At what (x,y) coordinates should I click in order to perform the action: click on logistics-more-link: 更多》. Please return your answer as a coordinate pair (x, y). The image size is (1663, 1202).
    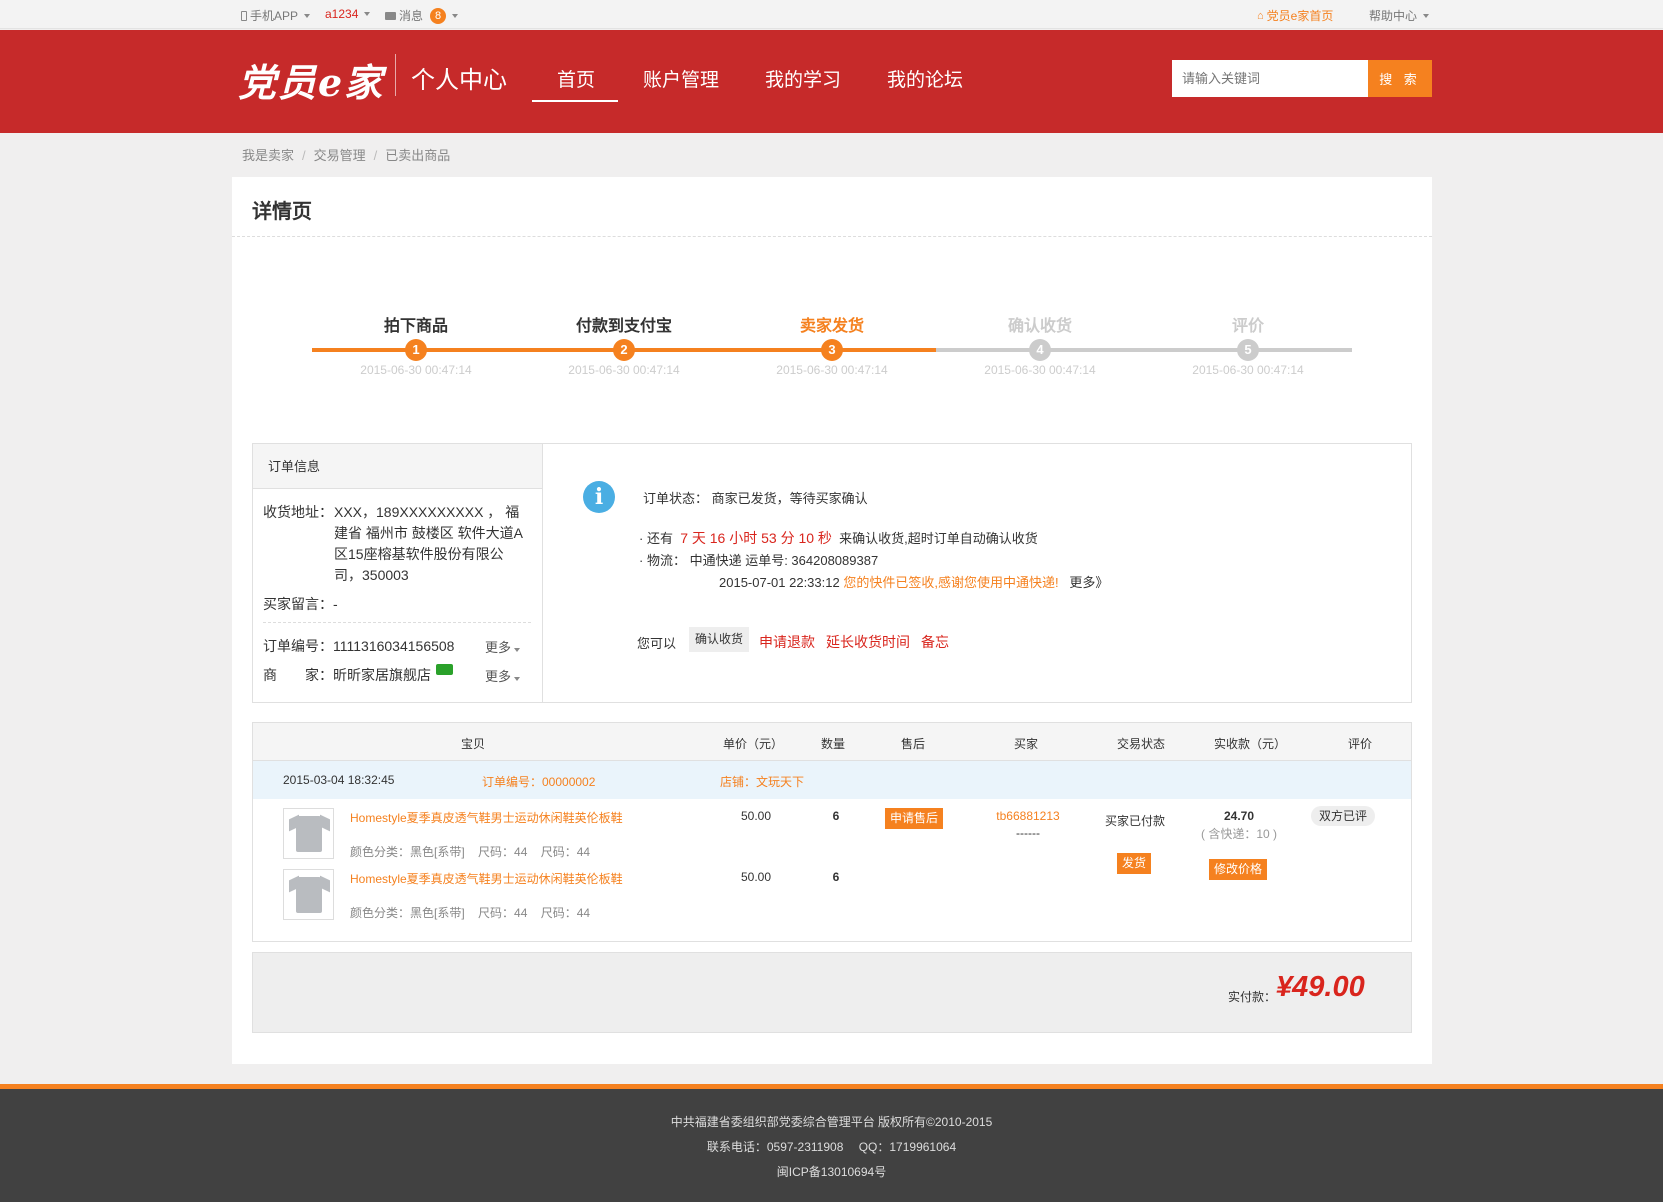
    Looking at the image, I should click on (1088, 582).